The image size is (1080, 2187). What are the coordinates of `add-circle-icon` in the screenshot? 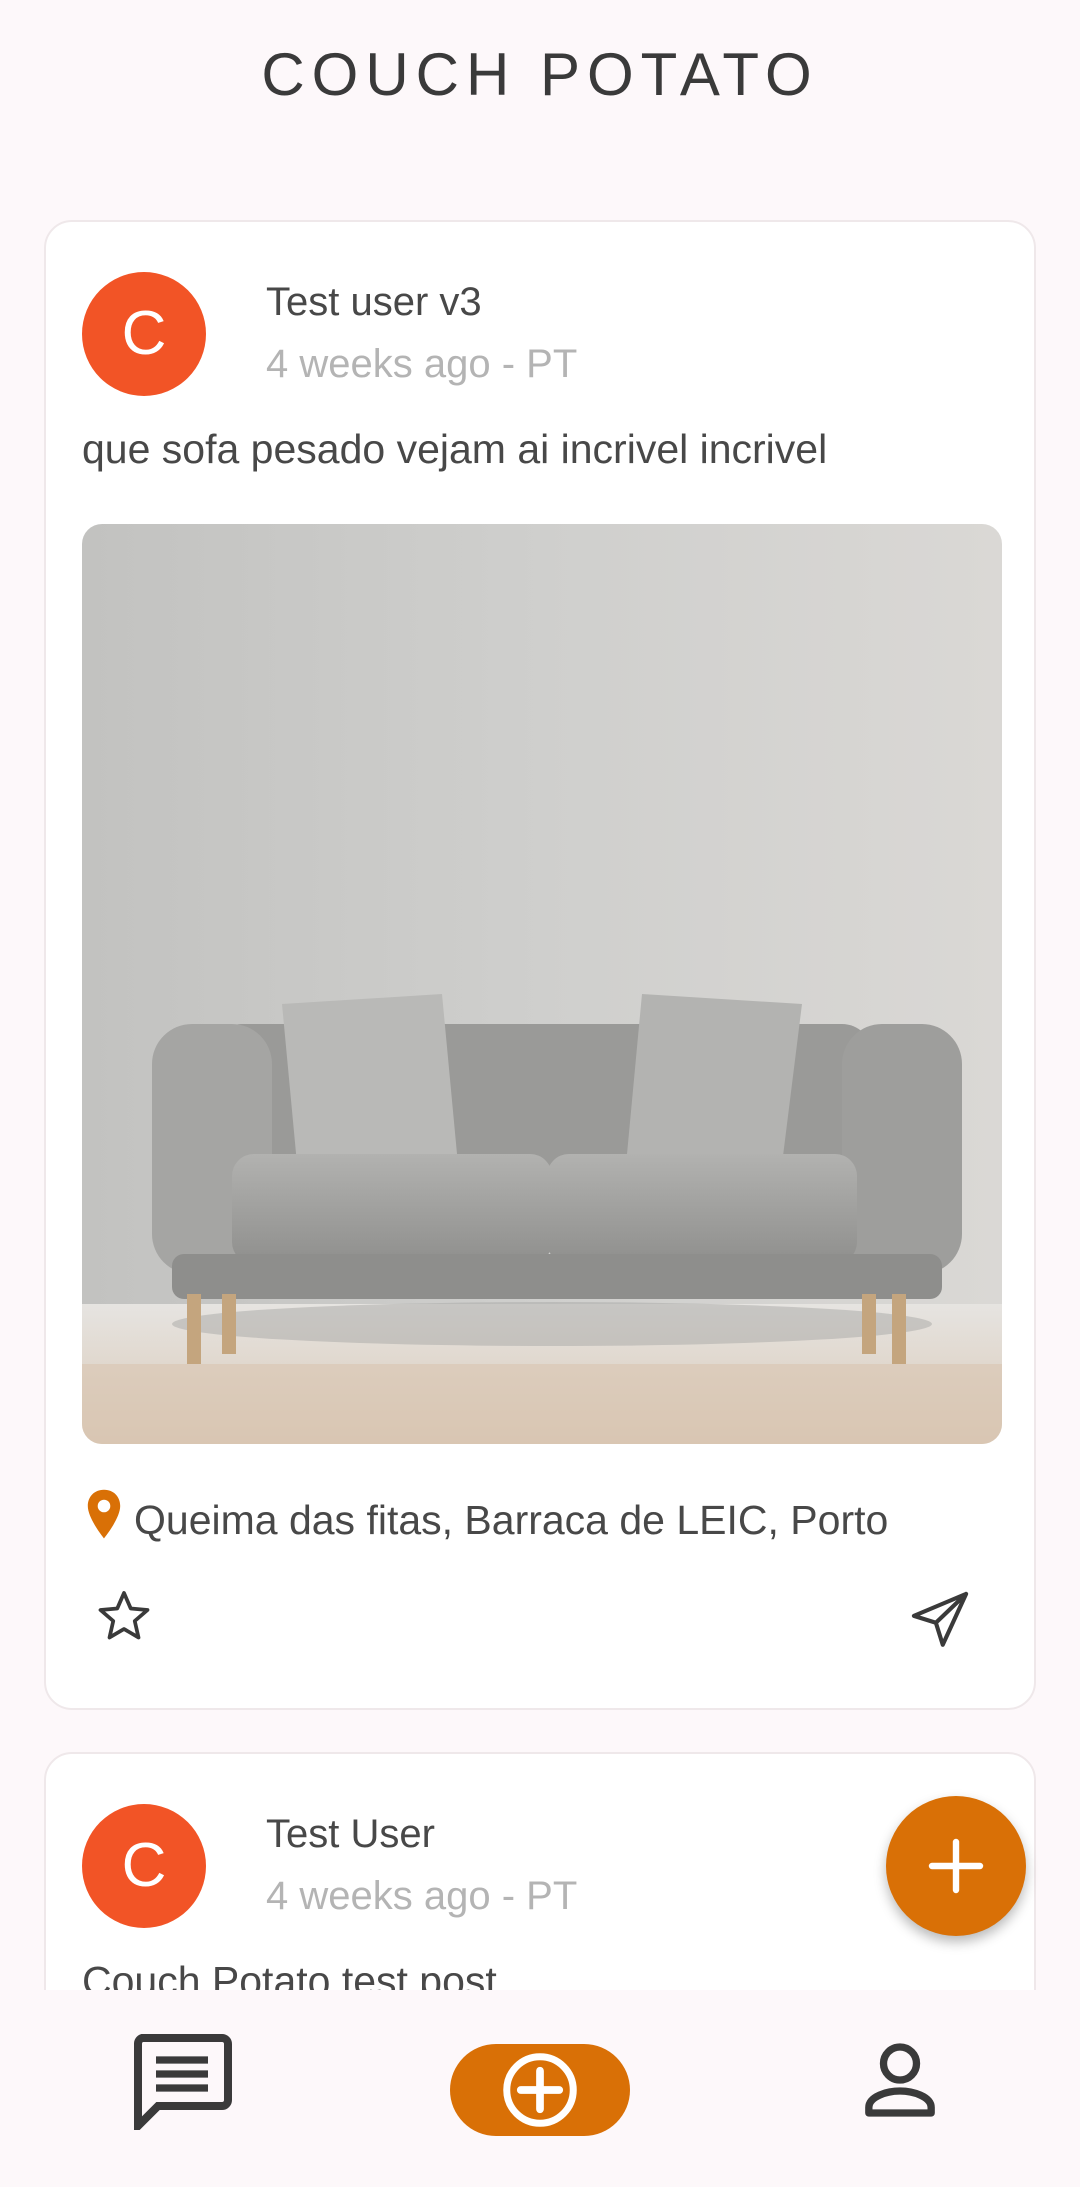 It's located at (540, 2090).